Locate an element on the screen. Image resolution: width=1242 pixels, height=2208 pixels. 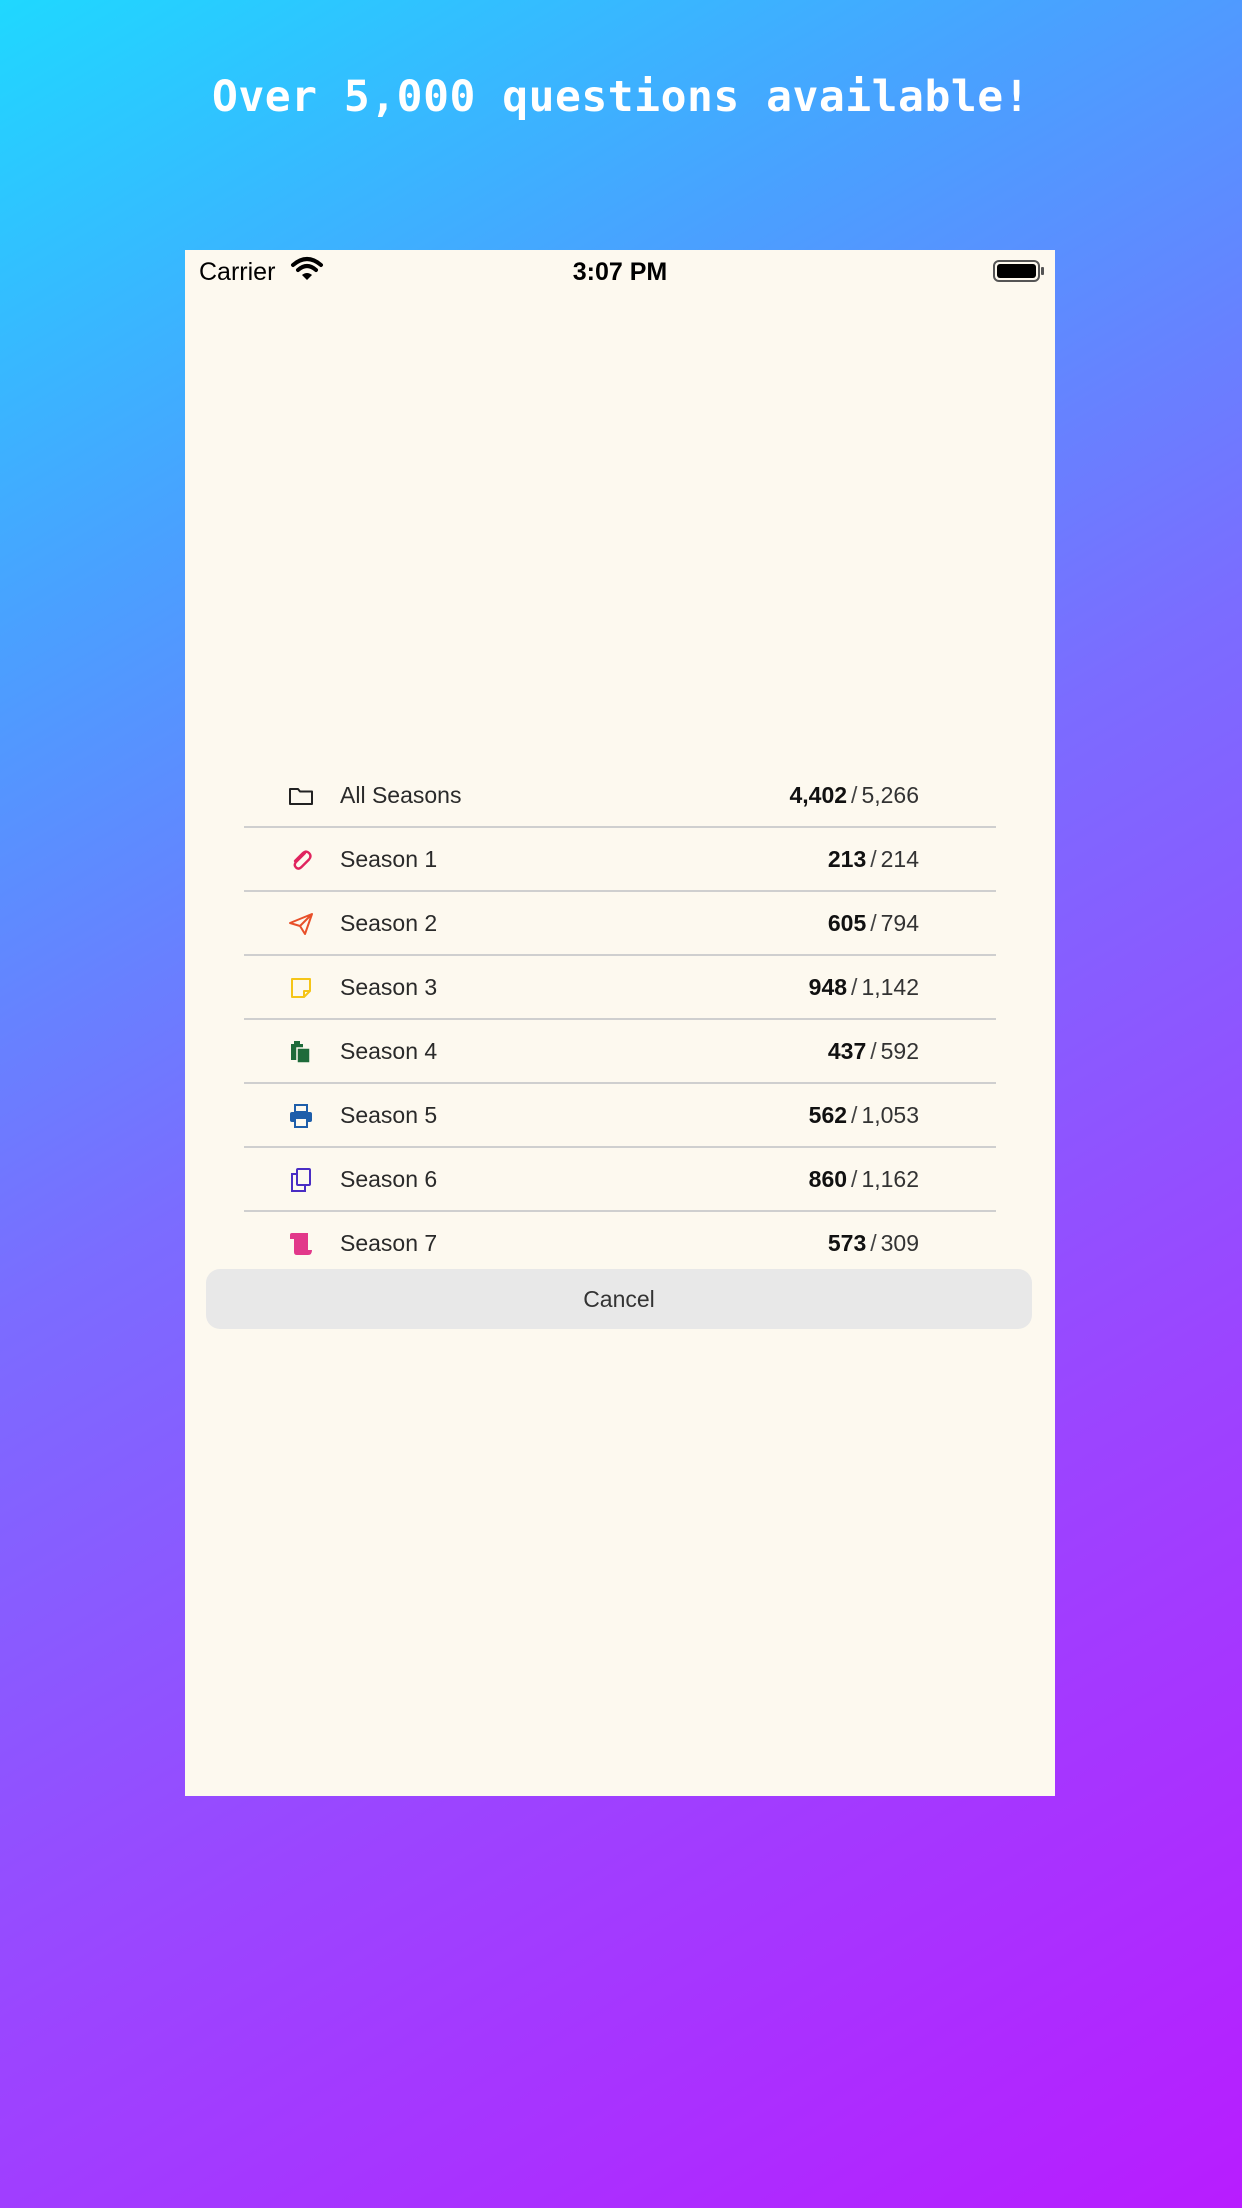
cancel-button: Cancel is located at coordinates (619, 1299).